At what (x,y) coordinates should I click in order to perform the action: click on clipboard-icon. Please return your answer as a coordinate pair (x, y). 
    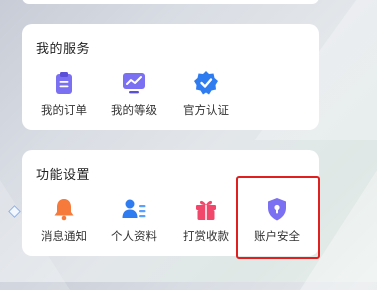
    Looking at the image, I should click on (64, 83).